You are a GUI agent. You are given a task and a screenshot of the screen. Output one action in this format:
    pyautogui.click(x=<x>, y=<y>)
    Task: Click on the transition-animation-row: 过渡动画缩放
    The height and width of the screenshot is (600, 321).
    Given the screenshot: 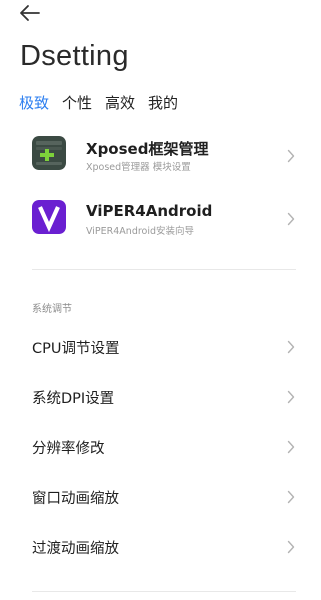 What is the action you would take?
    pyautogui.click(x=160, y=547)
    